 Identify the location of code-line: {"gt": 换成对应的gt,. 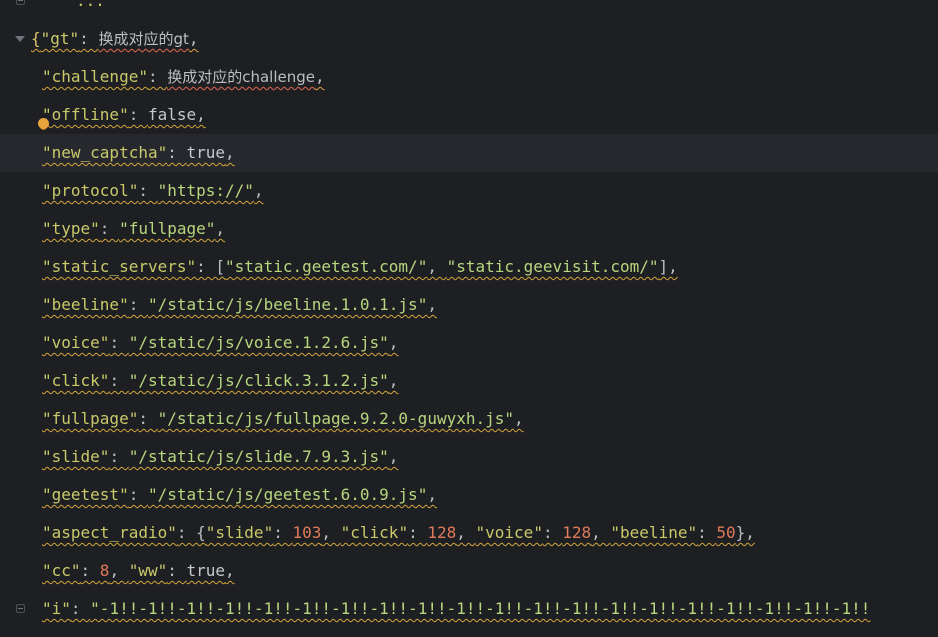
(469, 39).